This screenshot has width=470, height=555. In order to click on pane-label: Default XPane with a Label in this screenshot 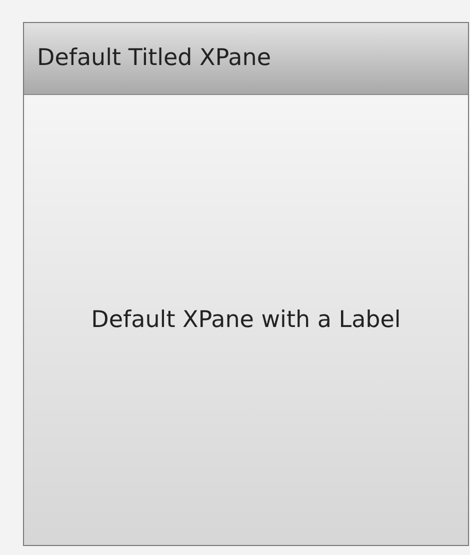, I will do `click(246, 320)`.